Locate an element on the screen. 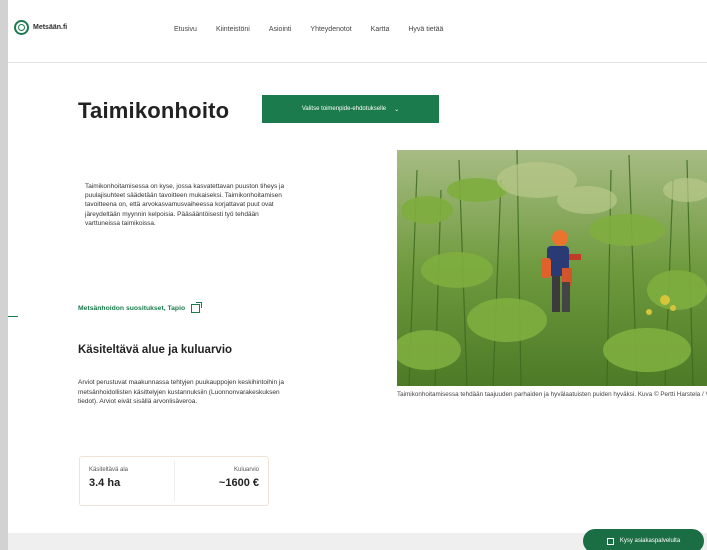 Image resolution: width=707 pixels, height=550 pixels. area-value: 3.4 ha is located at coordinates (105, 483).